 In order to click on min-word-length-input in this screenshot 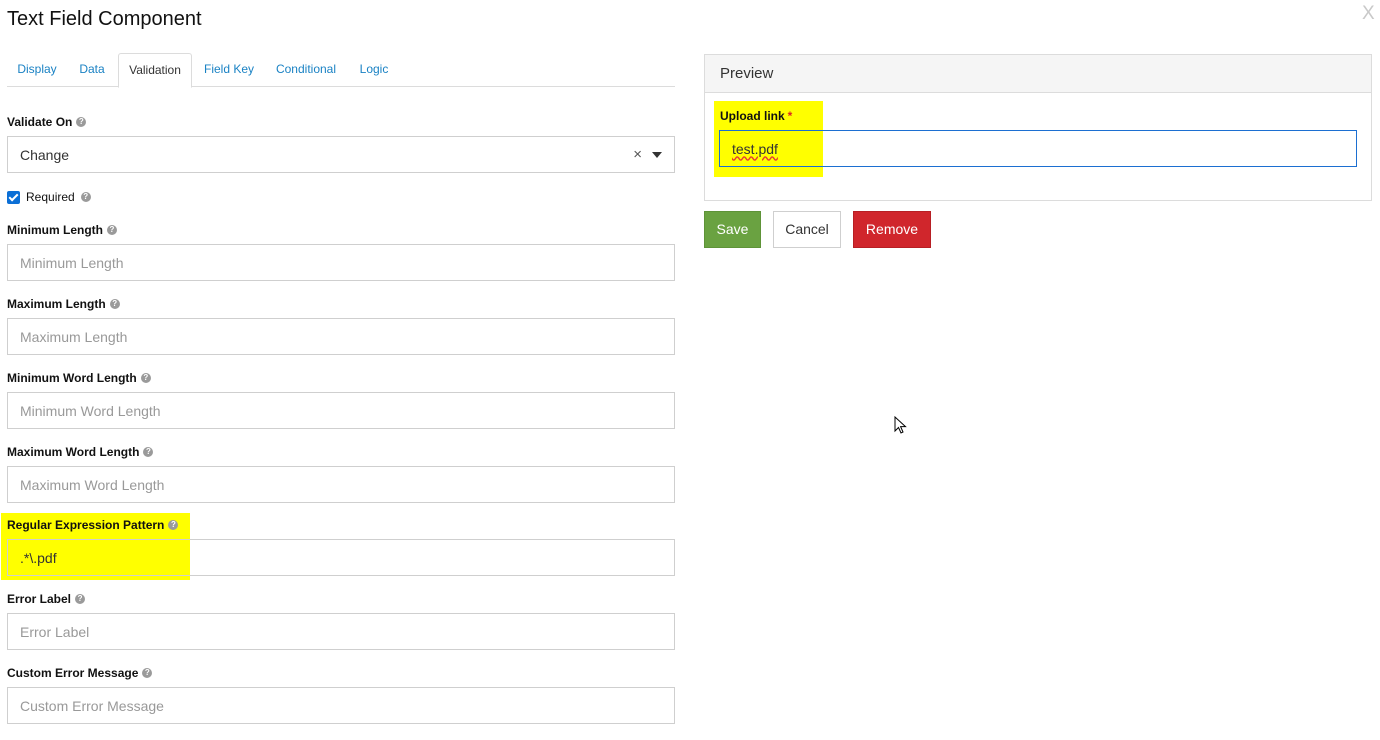, I will do `click(341, 410)`.